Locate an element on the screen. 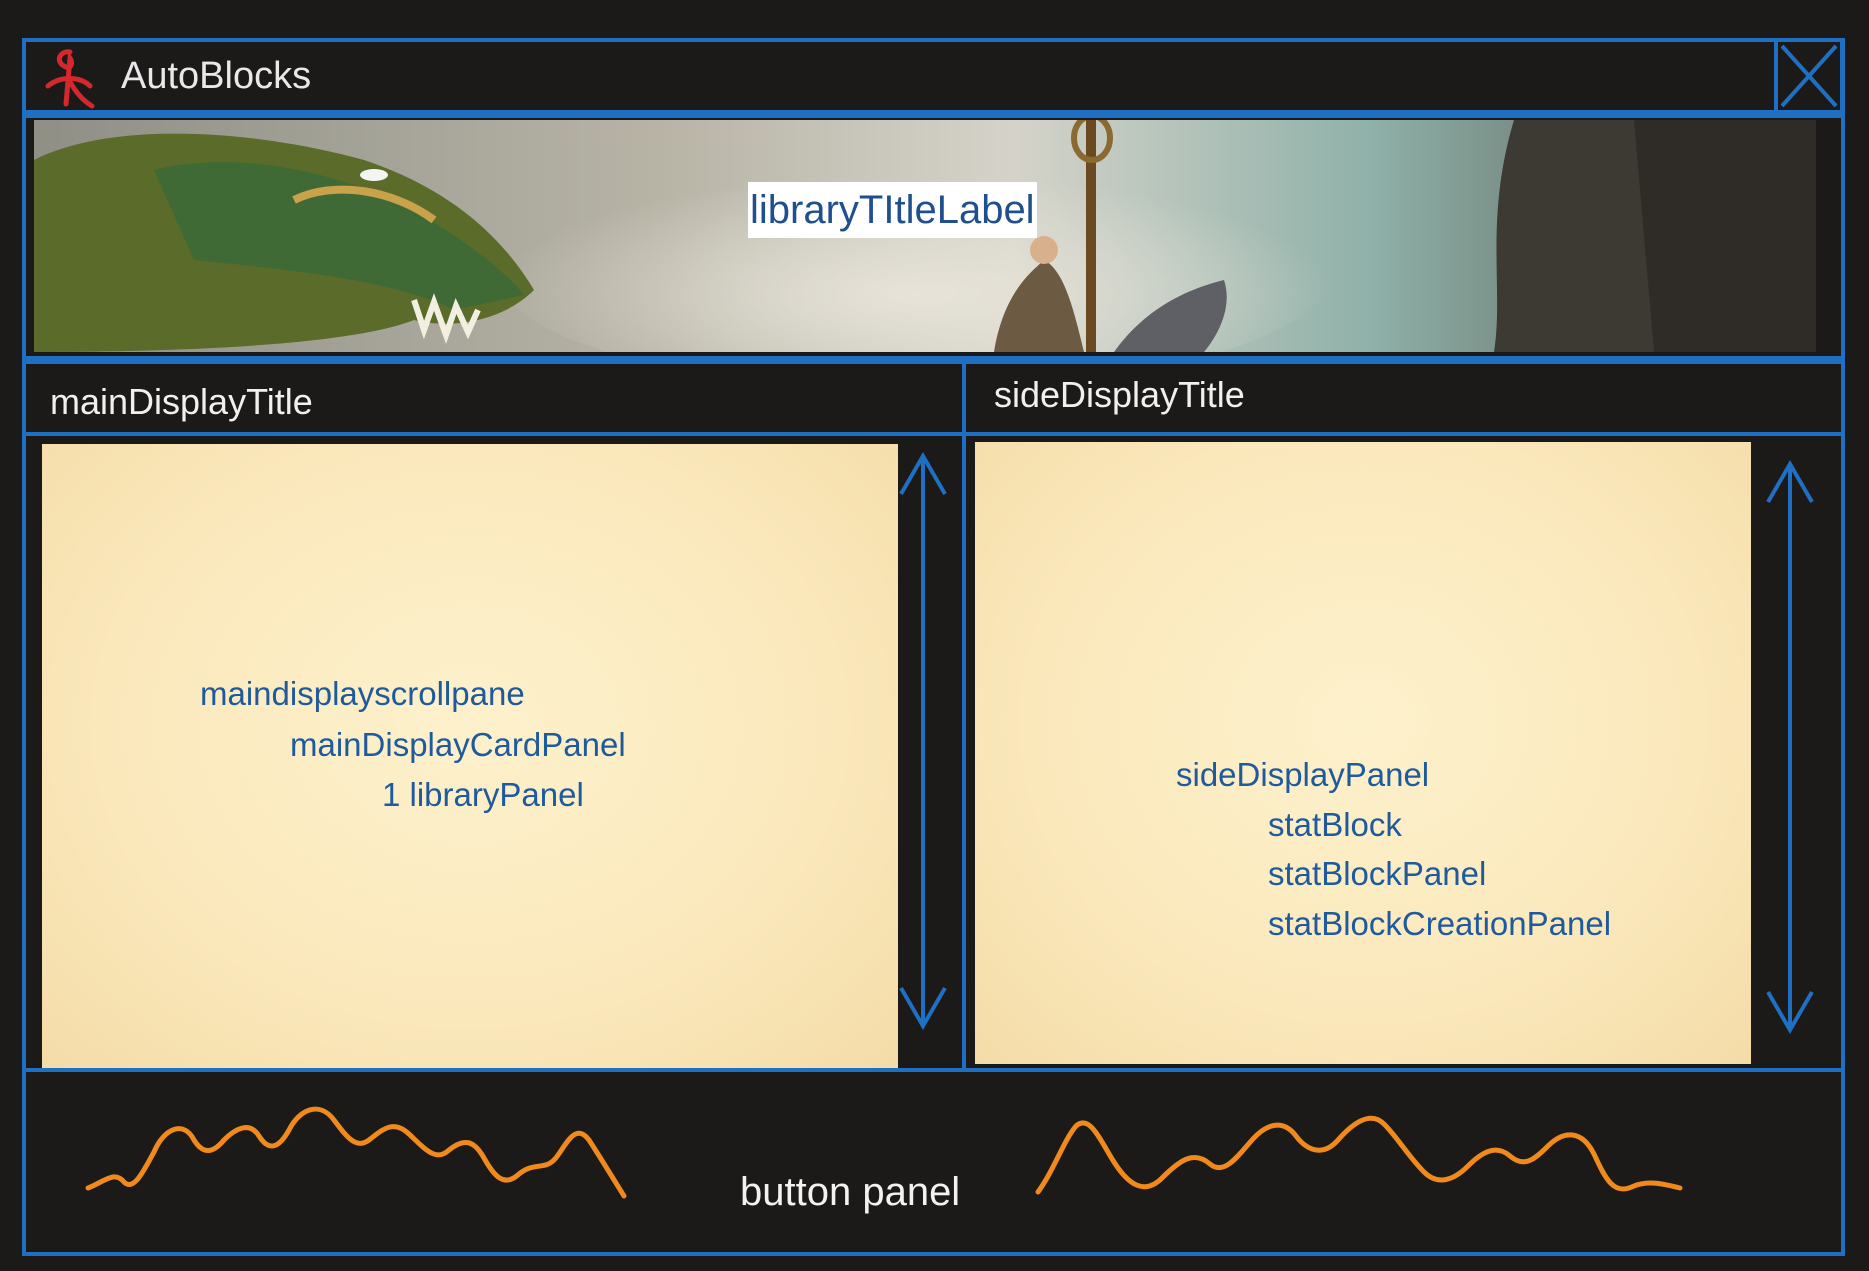  side-scroll-arrow-icon is located at coordinates (1790, 747).